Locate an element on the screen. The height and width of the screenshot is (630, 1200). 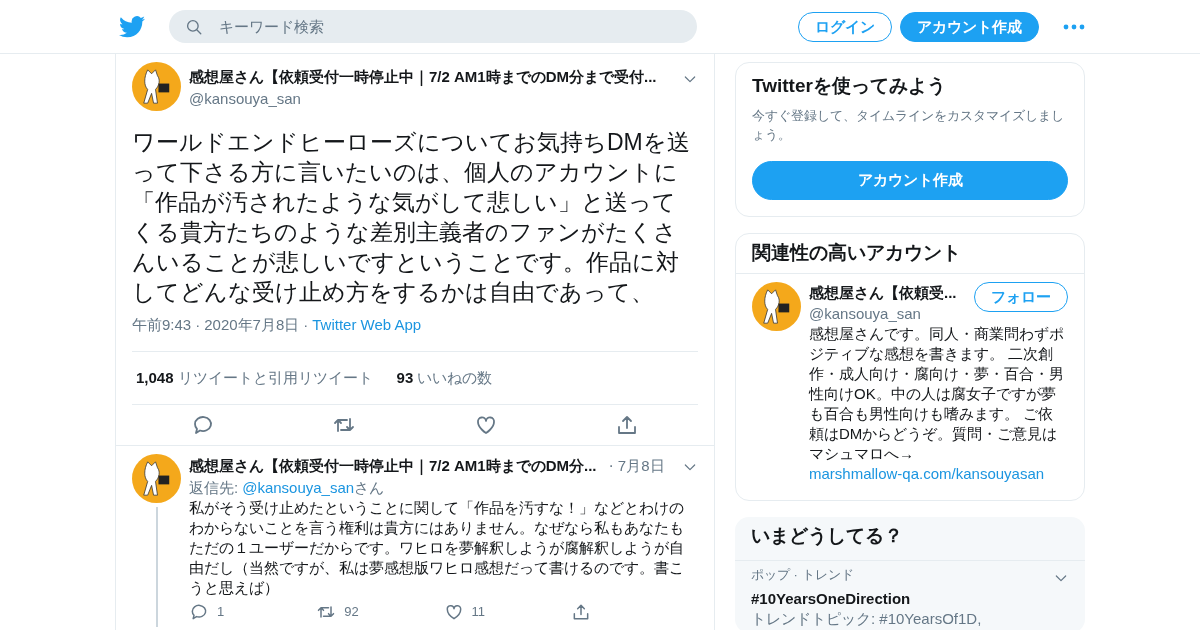
stat-count: 93 is located at coordinates (405, 378).